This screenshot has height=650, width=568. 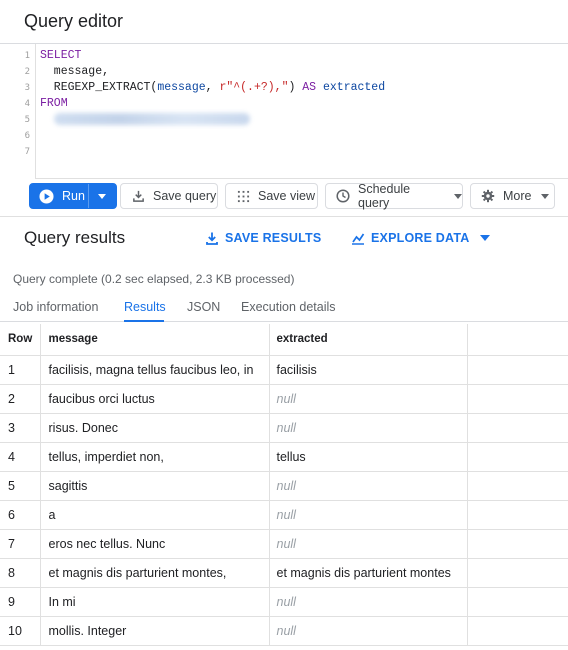 I want to click on tab-job-information: Job information, so click(x=55, y=307).